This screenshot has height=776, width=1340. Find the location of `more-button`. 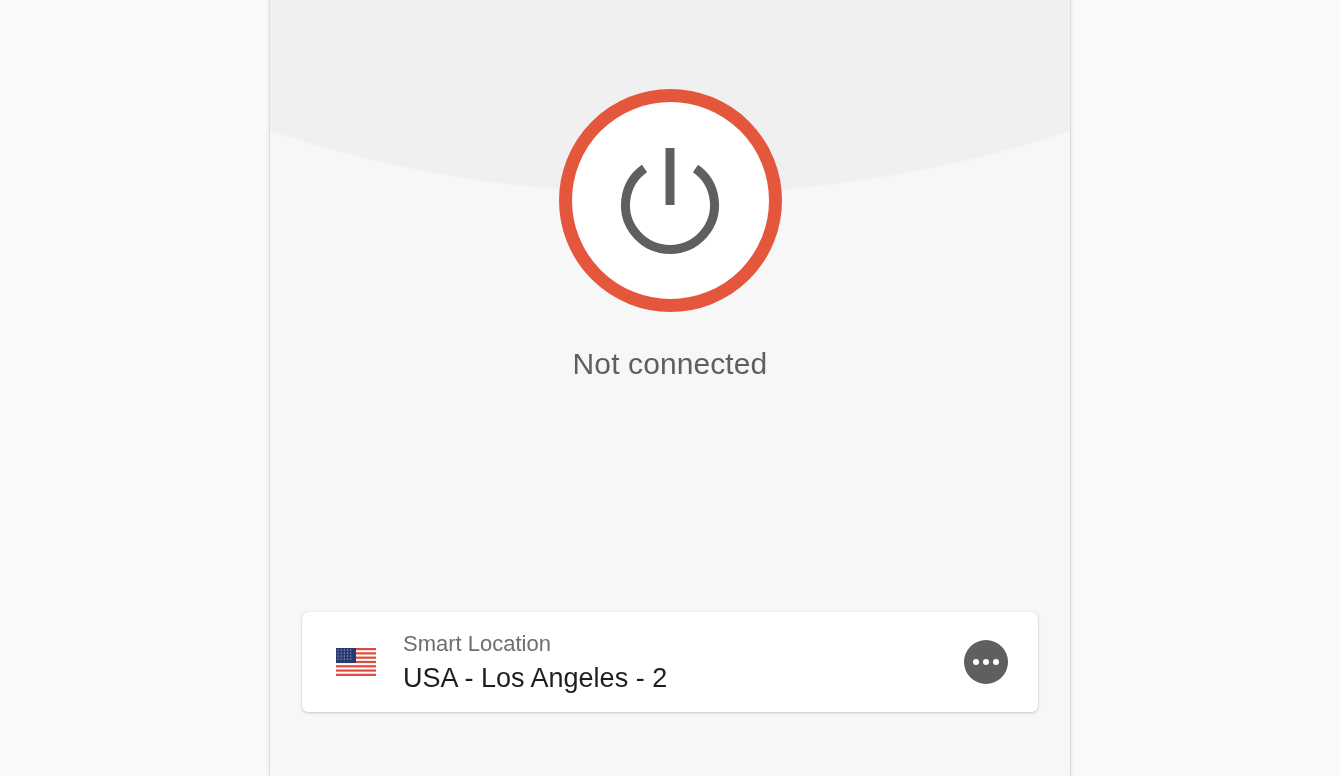

more-button is located at coordinates (986, 662).